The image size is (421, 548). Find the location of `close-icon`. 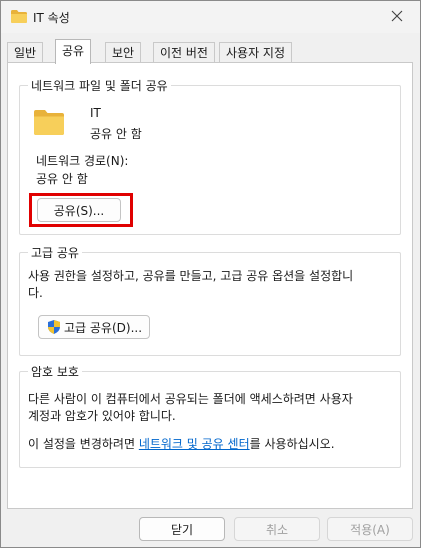

close-icon is located at coordinates (397, 16).